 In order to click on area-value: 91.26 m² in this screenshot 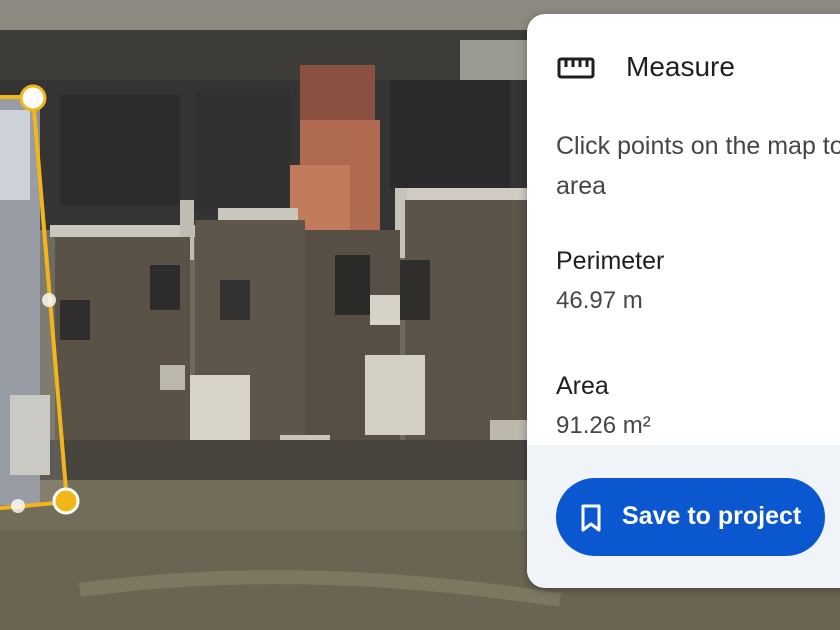, I will do `click(603, 425)`.